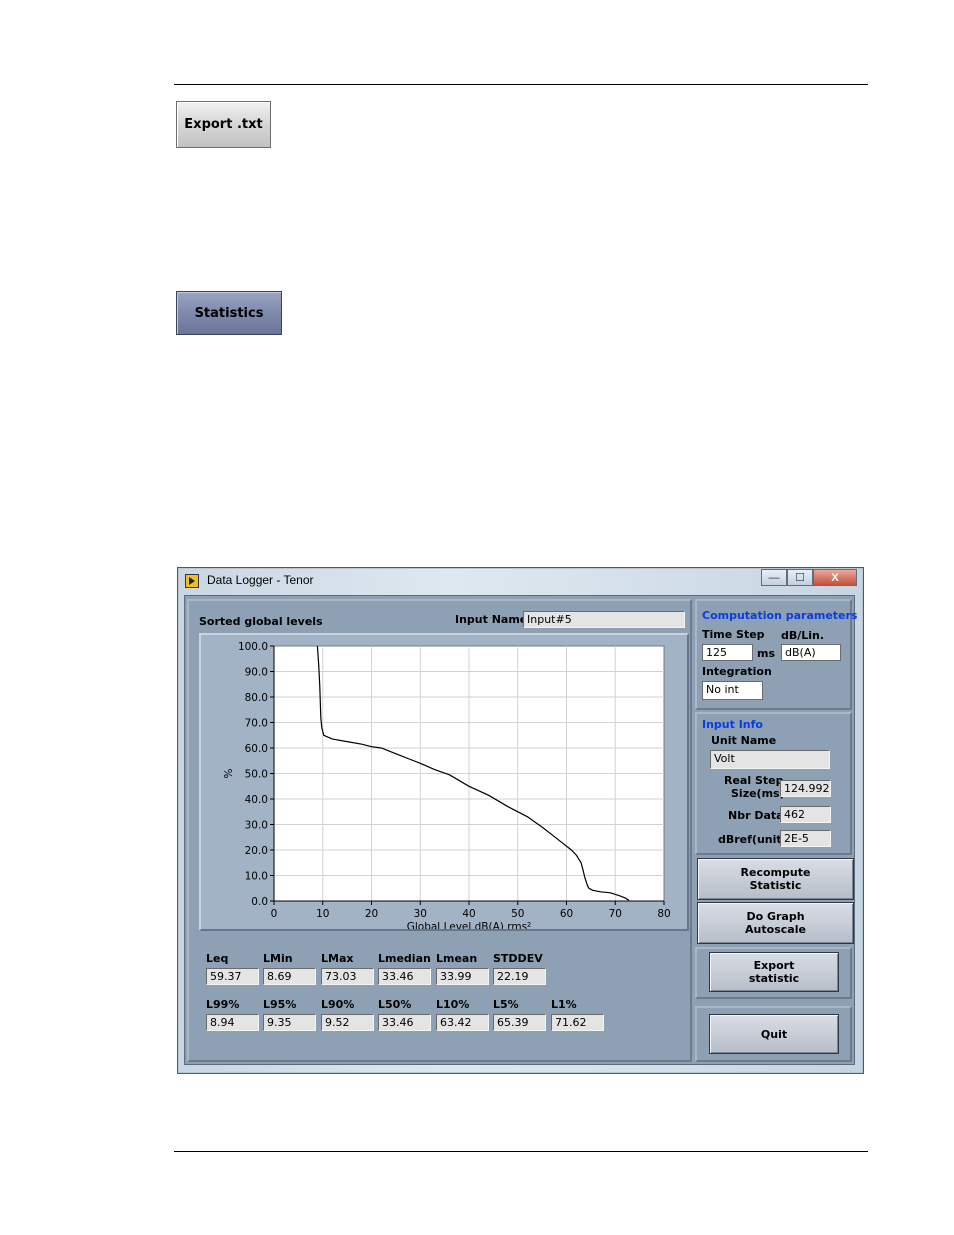 This screenshot has height=1235, width=954. Describe the element at coordinates (260, 580) in the screenshot. I see `window-title: Data Logger - Tenor` at that location.